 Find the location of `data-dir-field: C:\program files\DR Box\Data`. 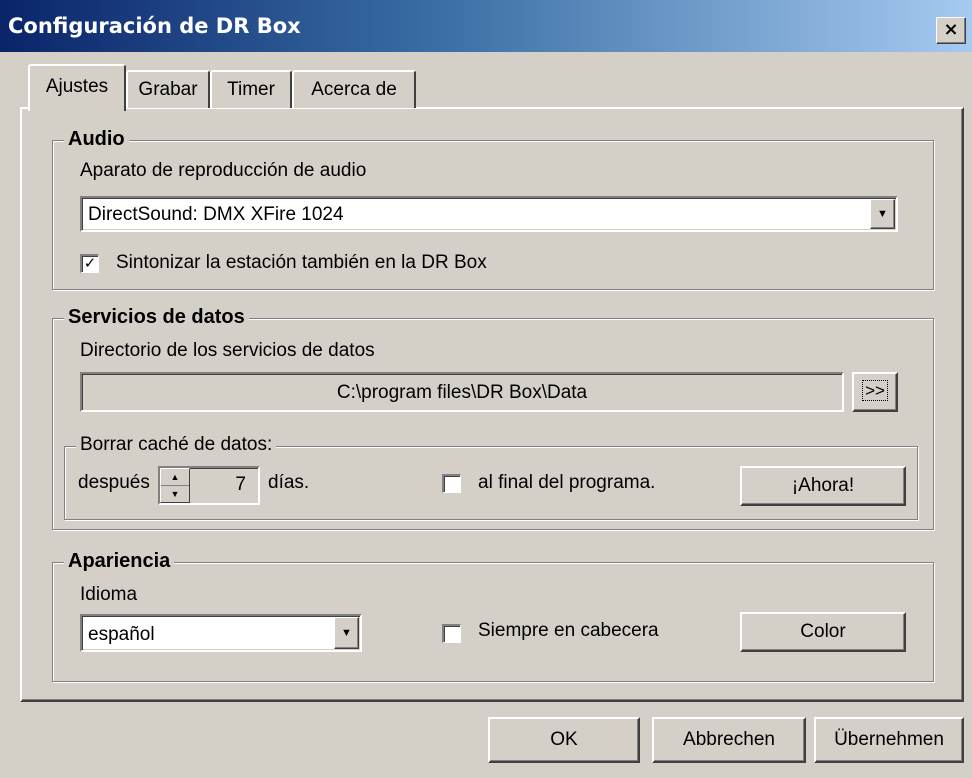

data-dir-field: C:\program files\DR Box\Data is located at coordinates (462, 392).